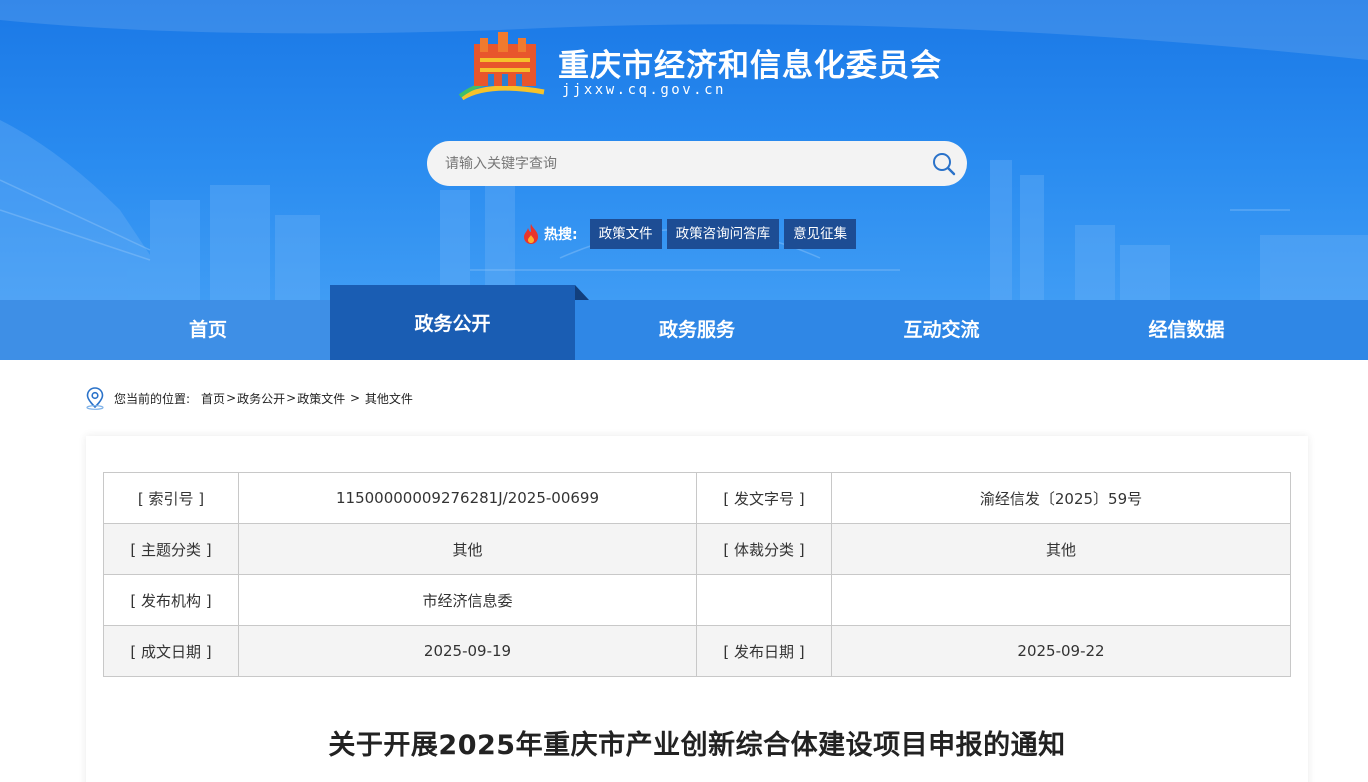 Image resolution: width=1368 pixels, height=782 pixels. Describe the element at coordinates (1061, 498) in the screenshot. I see `meta-value: 渝经信发〔2025〕59号` at that location.